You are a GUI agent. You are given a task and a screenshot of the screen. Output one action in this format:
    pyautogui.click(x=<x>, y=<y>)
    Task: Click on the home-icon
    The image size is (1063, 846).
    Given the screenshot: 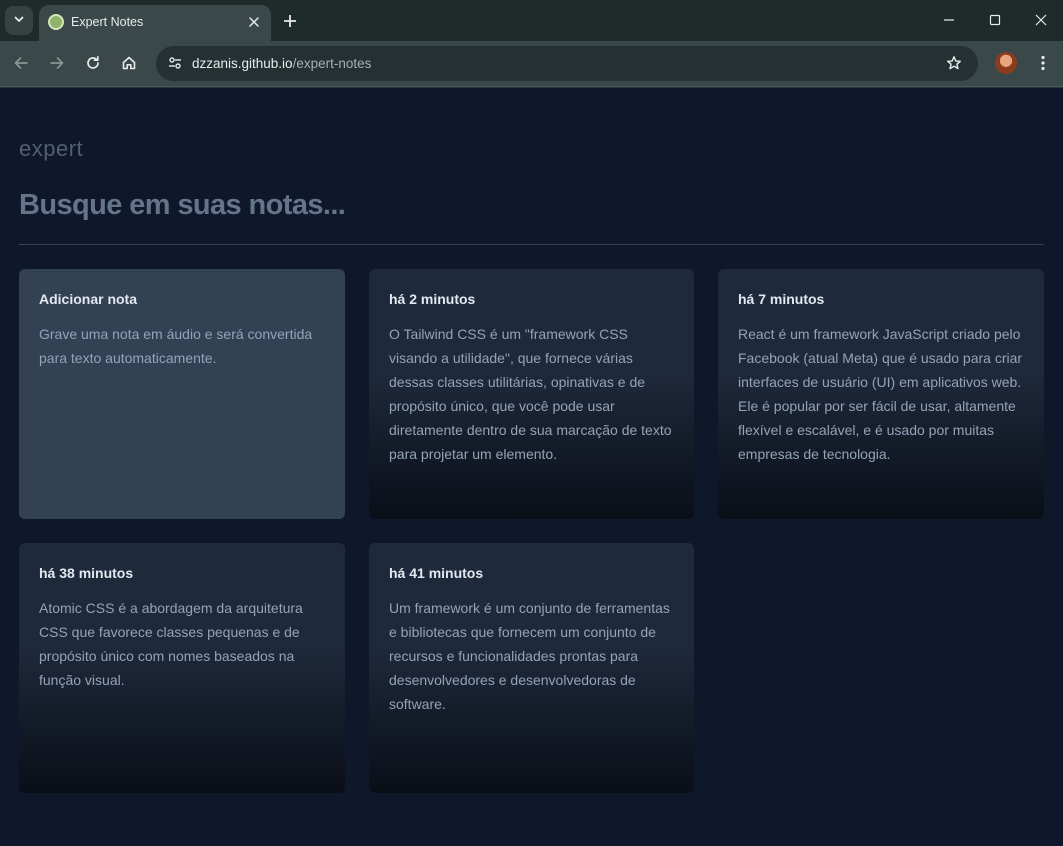 What is the action you would take?
    pyautogui.click(x=129, y=63)
    